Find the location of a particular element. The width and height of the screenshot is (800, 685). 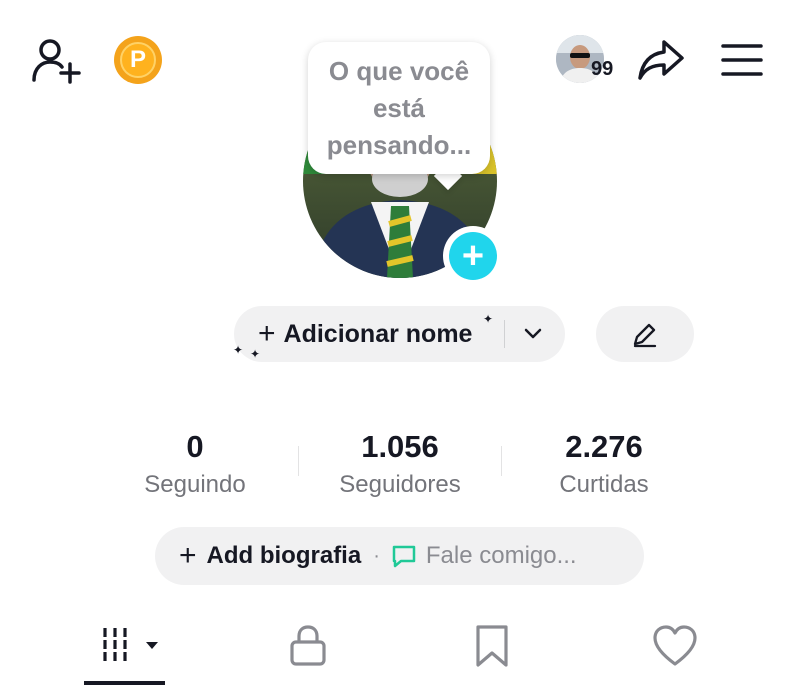

coin-icon: P is located at coordinates (138, 60).